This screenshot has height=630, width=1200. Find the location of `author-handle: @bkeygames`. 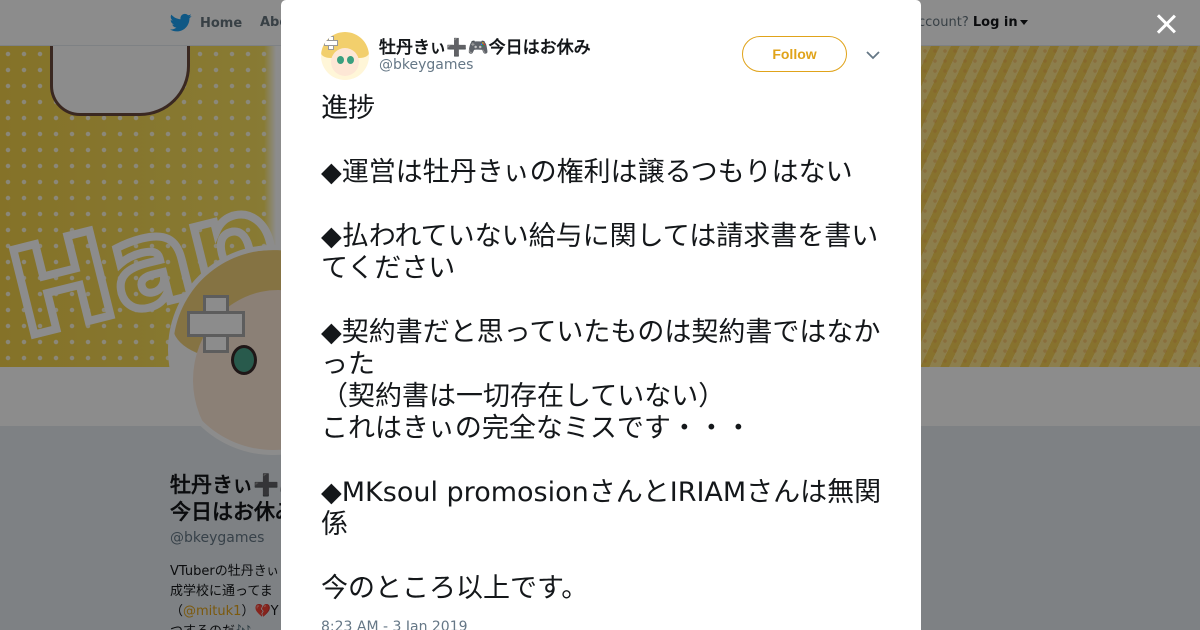

author-handle: @bkeygames is located at coordinates (426, 65).